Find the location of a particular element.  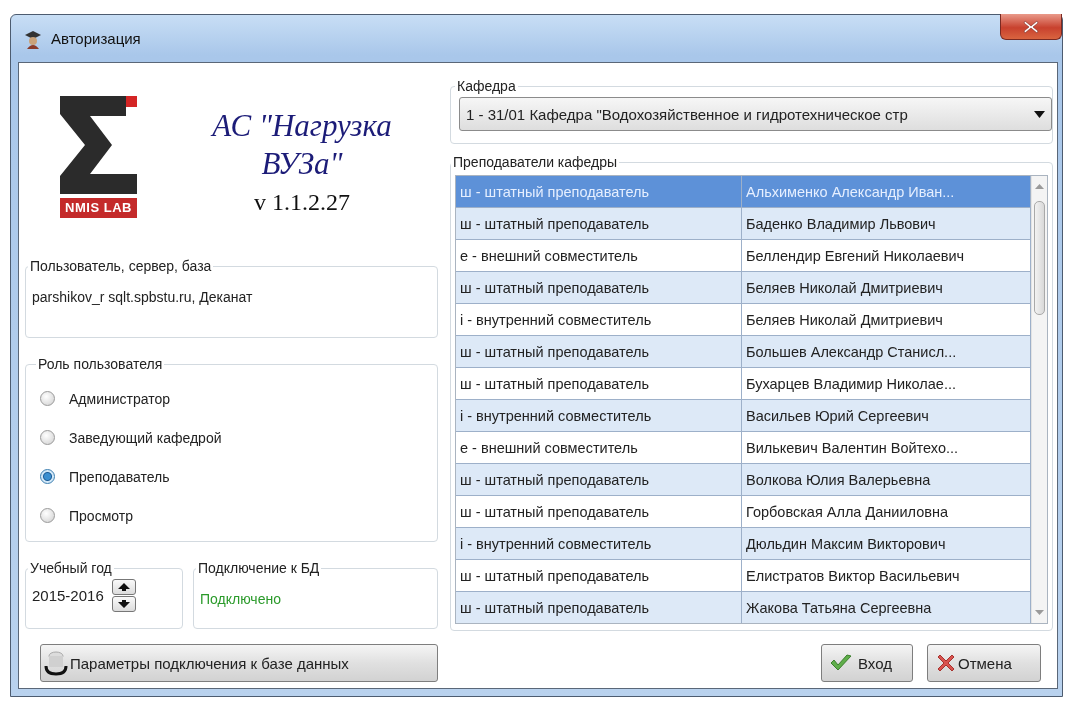

spin-up-button is located at coordinates (123, 587).